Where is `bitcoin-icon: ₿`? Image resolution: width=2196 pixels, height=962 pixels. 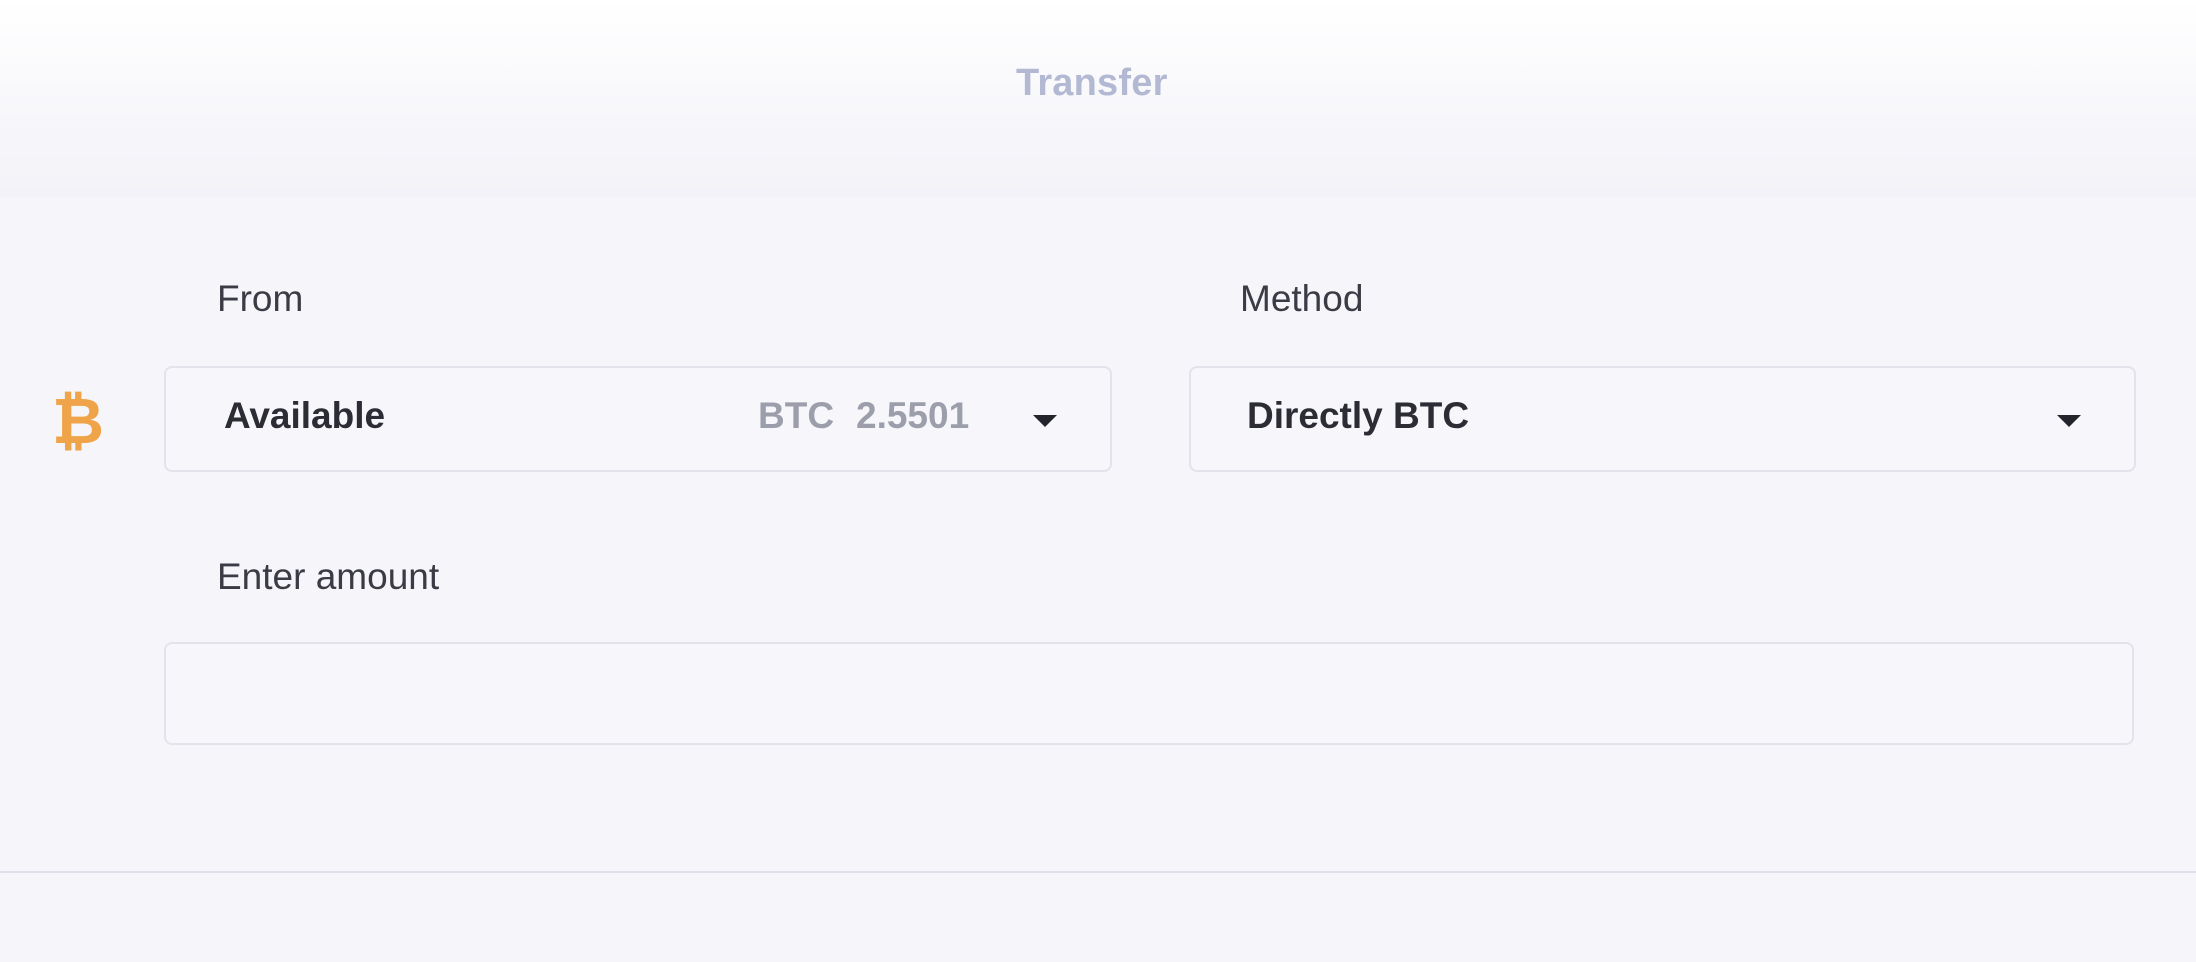
bitcoin-icon: ₿ is located at coordinates (78, 421).